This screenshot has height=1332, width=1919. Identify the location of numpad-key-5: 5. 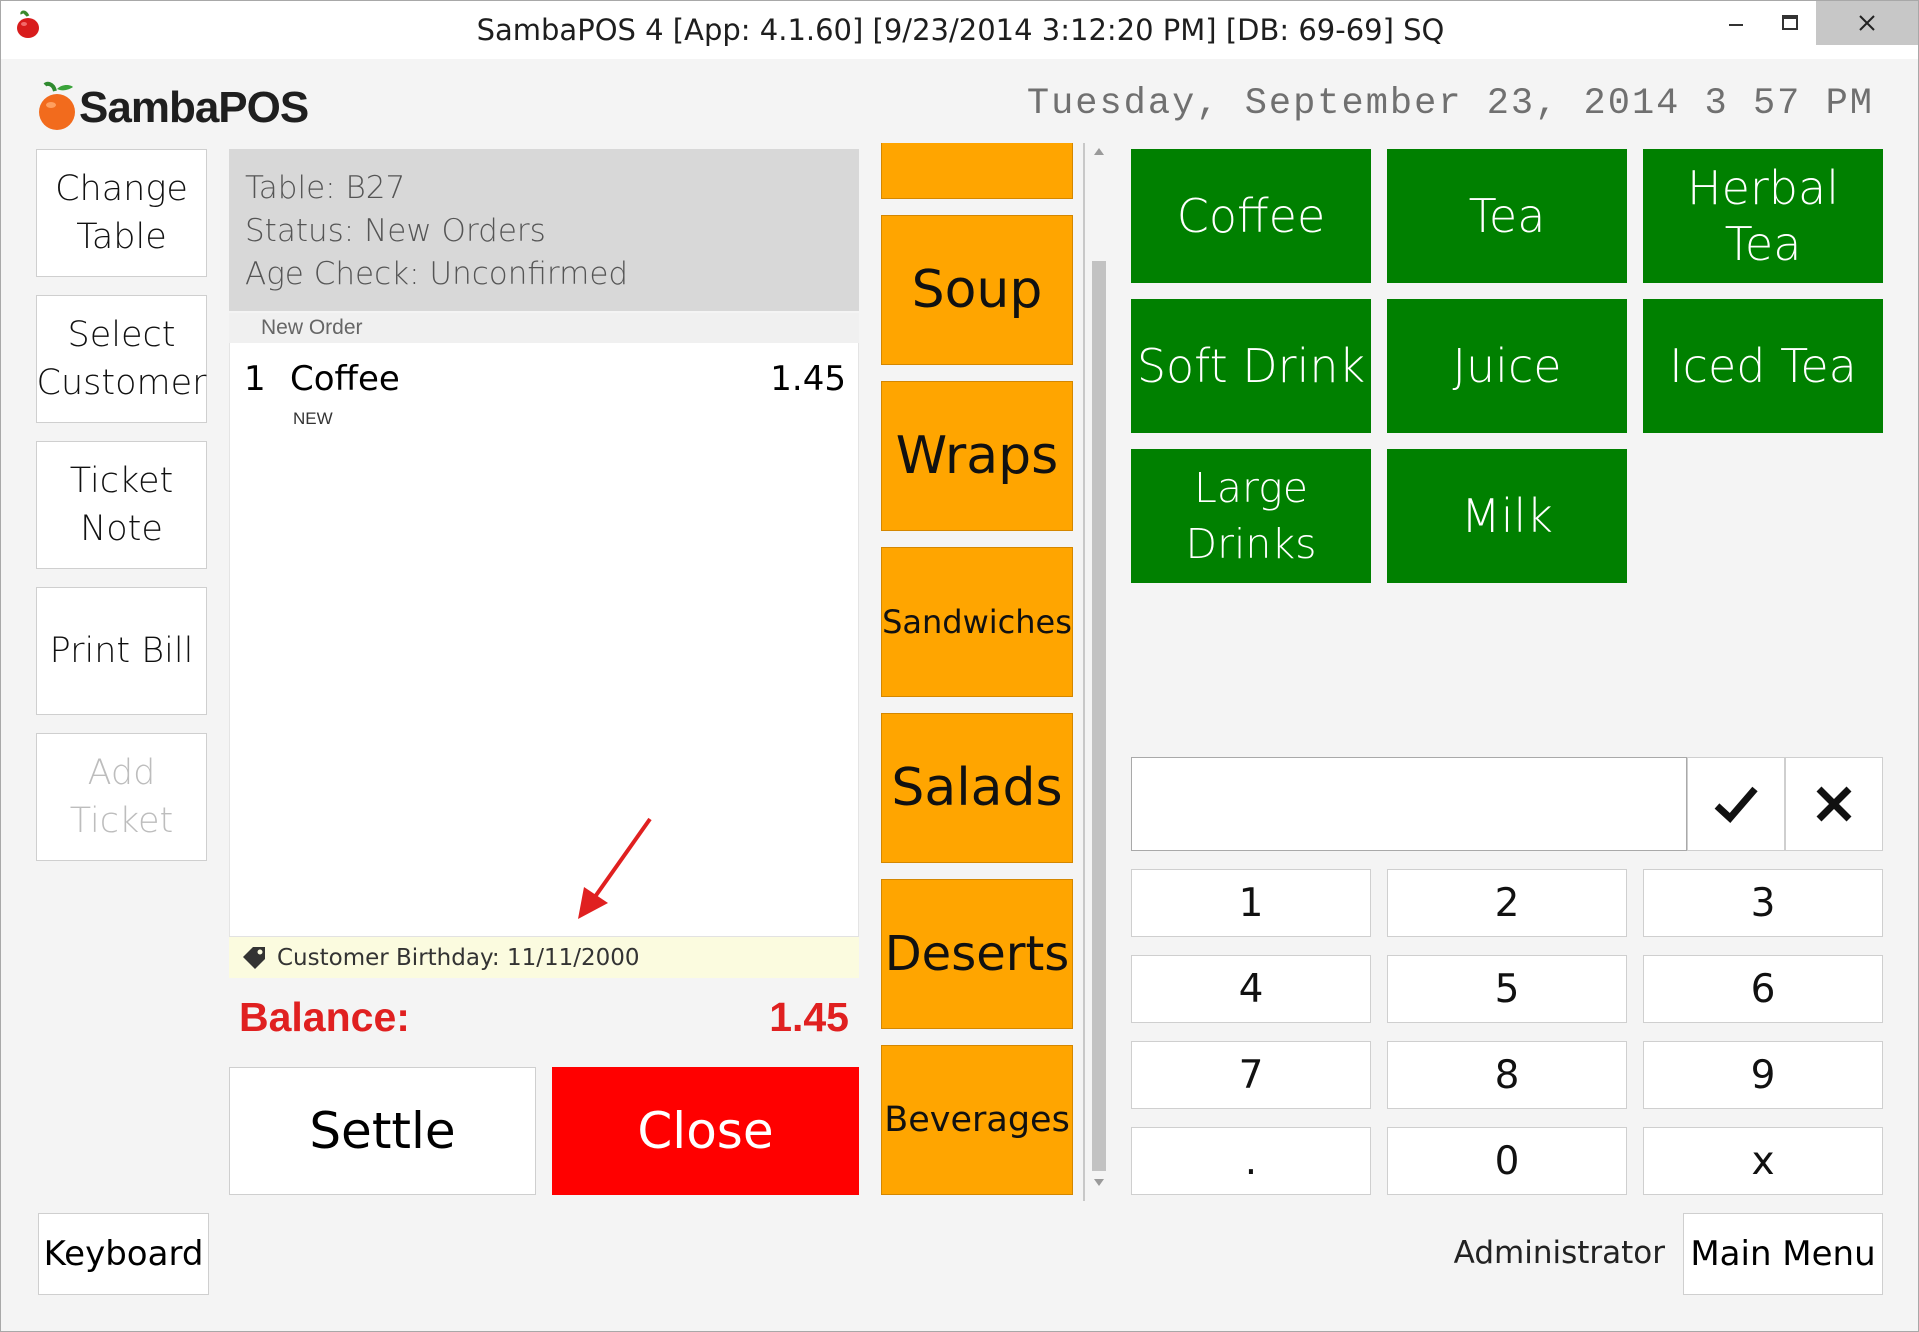
(1507, 989).